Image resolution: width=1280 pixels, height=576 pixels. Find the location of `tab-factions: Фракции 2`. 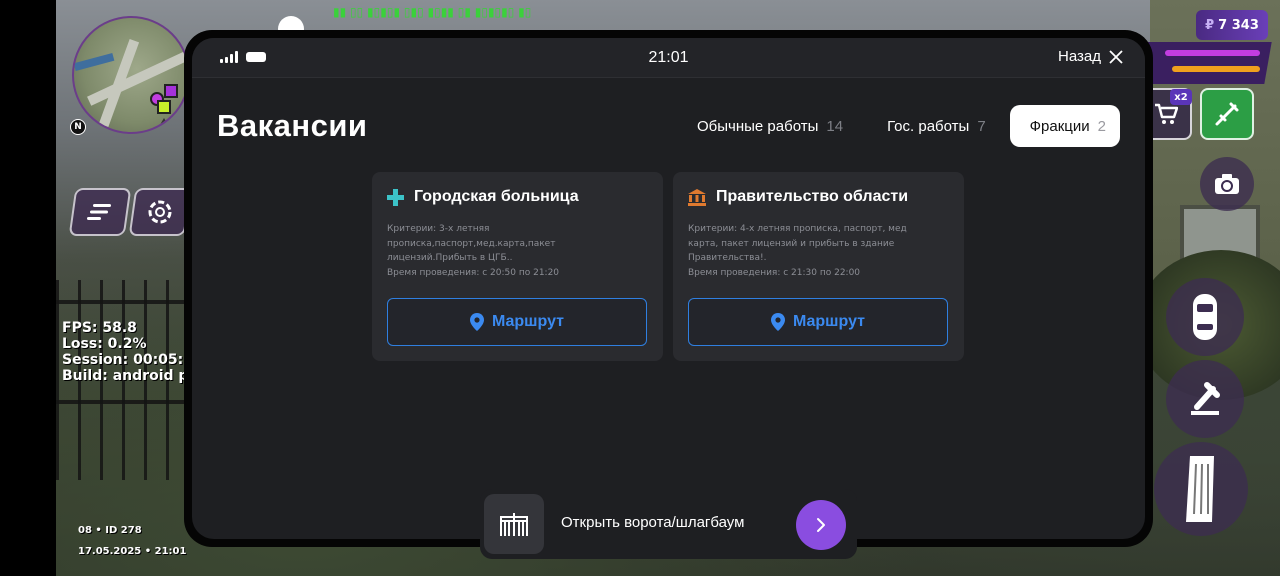

tab-factions: Фракции 2 is located at coordinates (1064, 126).